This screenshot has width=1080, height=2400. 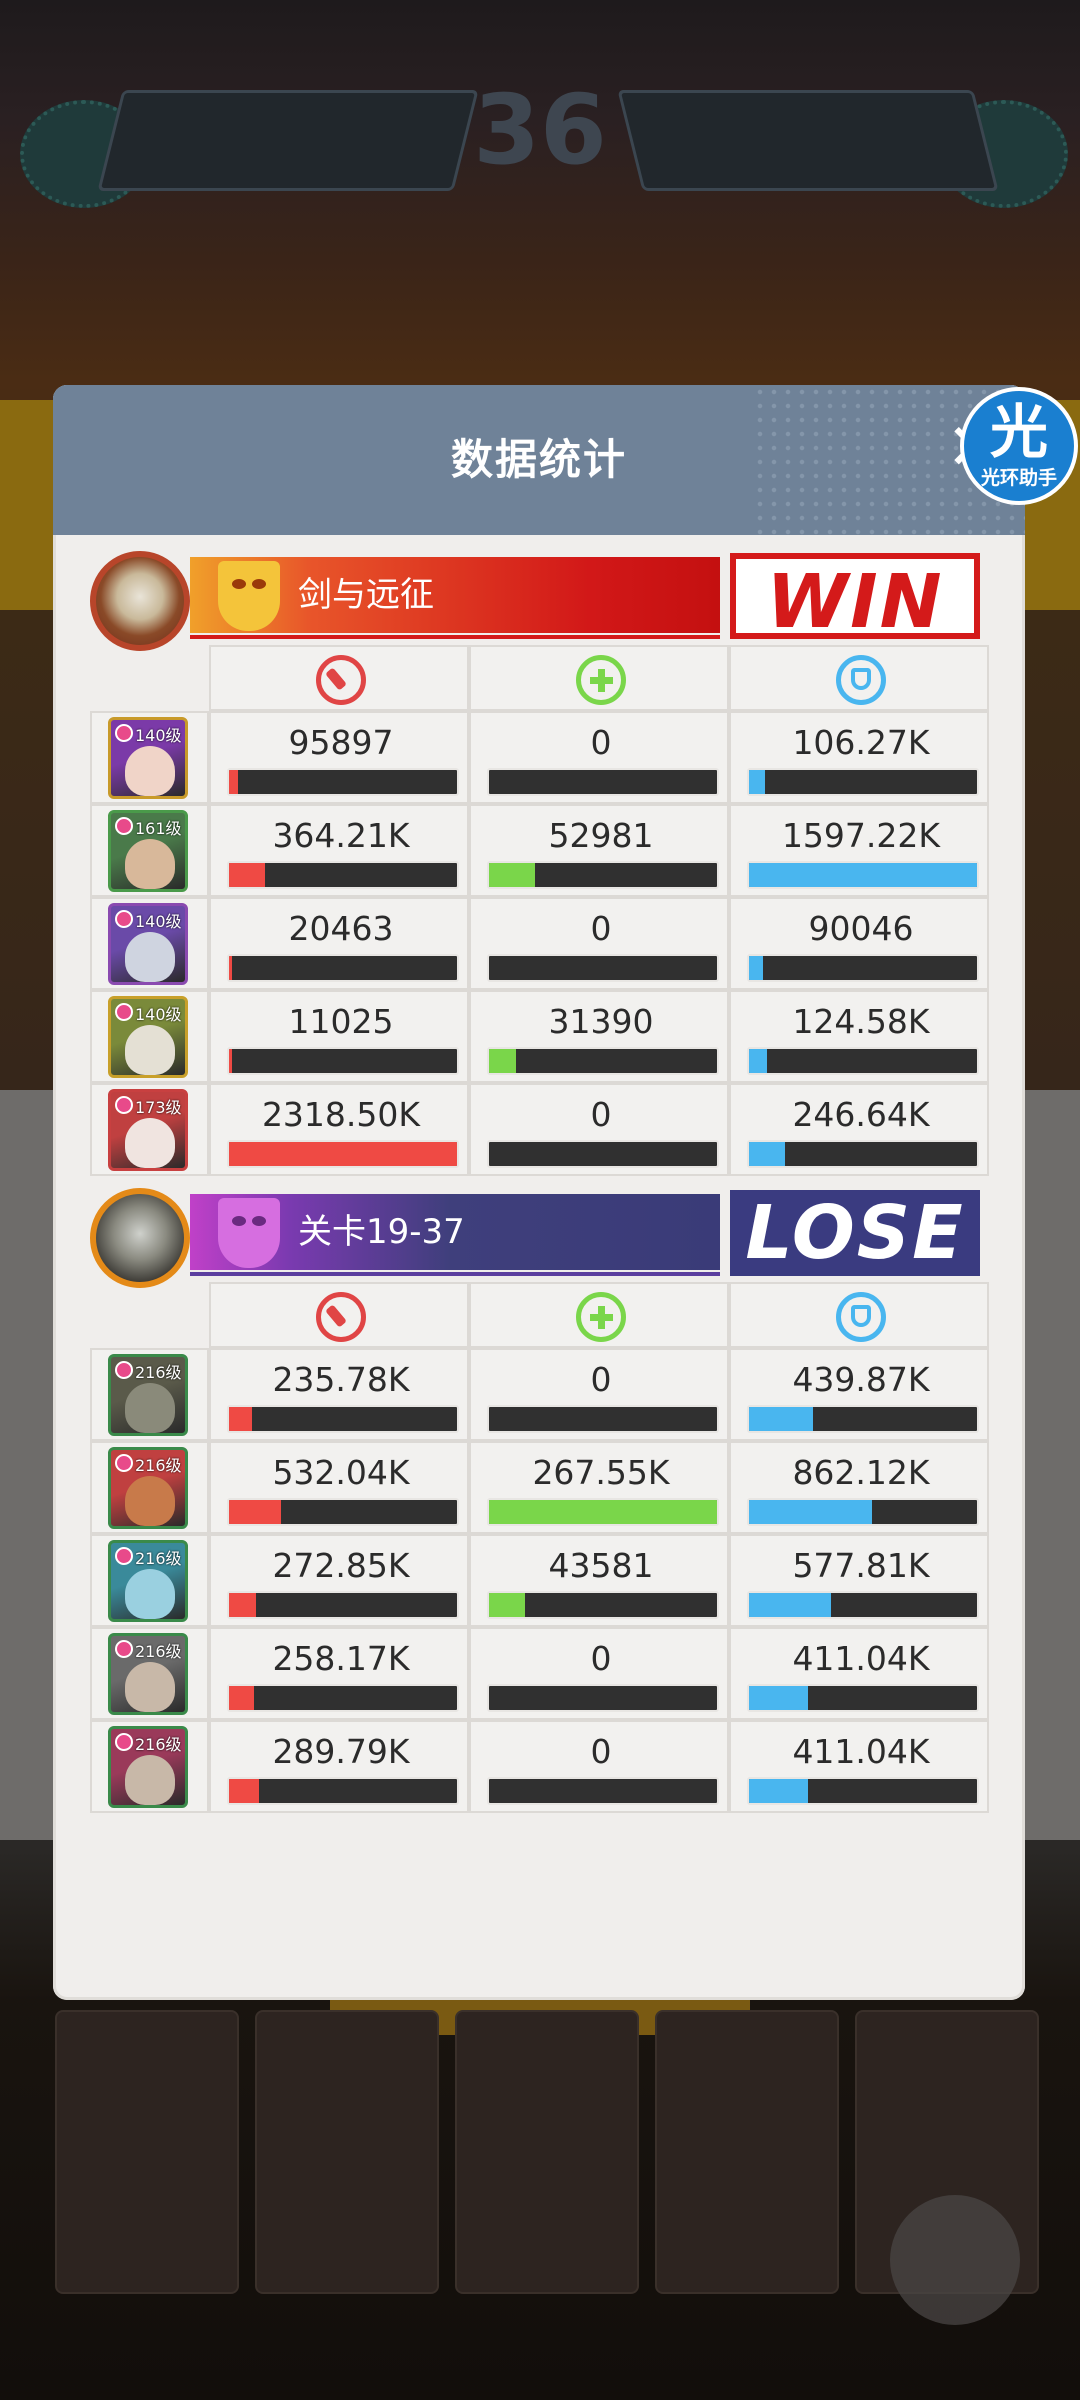 What do you see at coordinates (239, 584) in the screenshot?
I see `emblem-eye` at bounding box center [239, 584].